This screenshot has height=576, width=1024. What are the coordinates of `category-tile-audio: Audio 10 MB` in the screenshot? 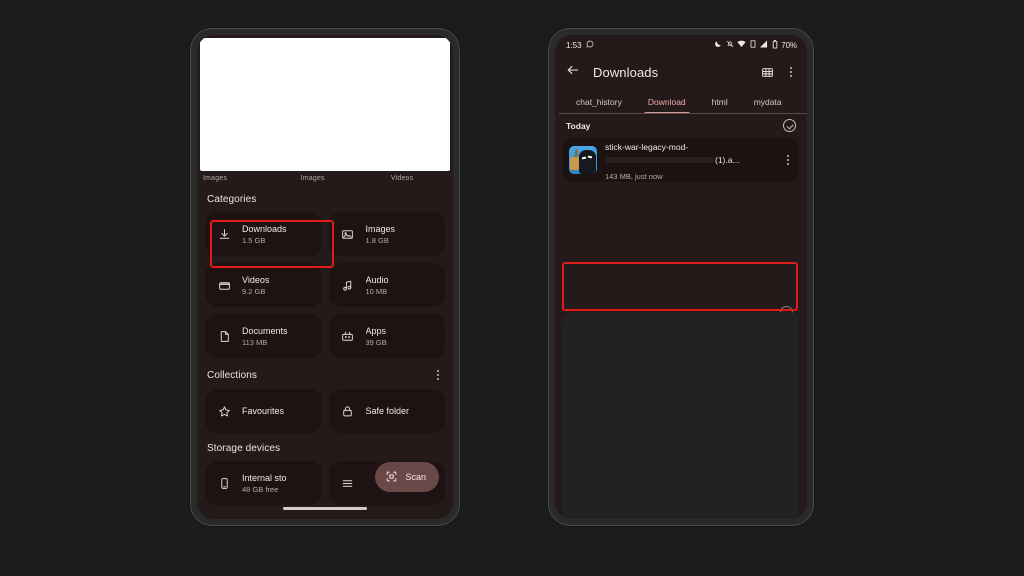 It's located at (386, 285).